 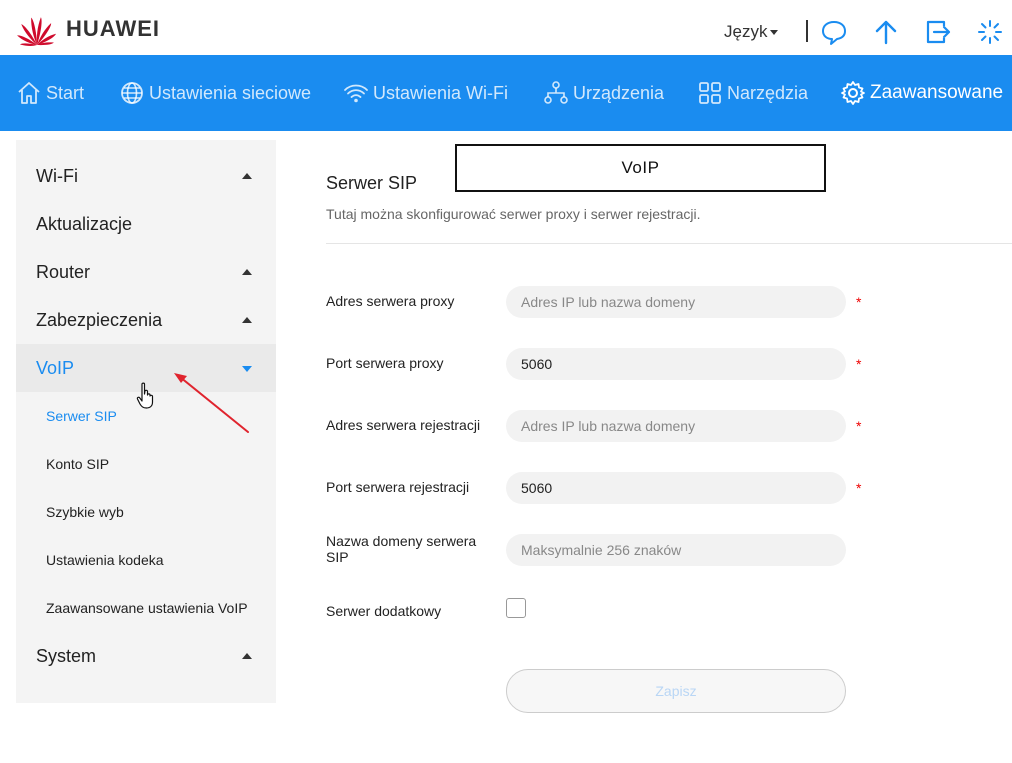 I want to click on sidebar-subitem-label: Ustawienia kodeka, so click(x=105, y=560).